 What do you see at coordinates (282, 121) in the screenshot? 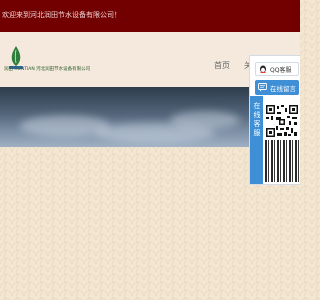
I see `wechat-qr-code` at bounding box center [282, 121].